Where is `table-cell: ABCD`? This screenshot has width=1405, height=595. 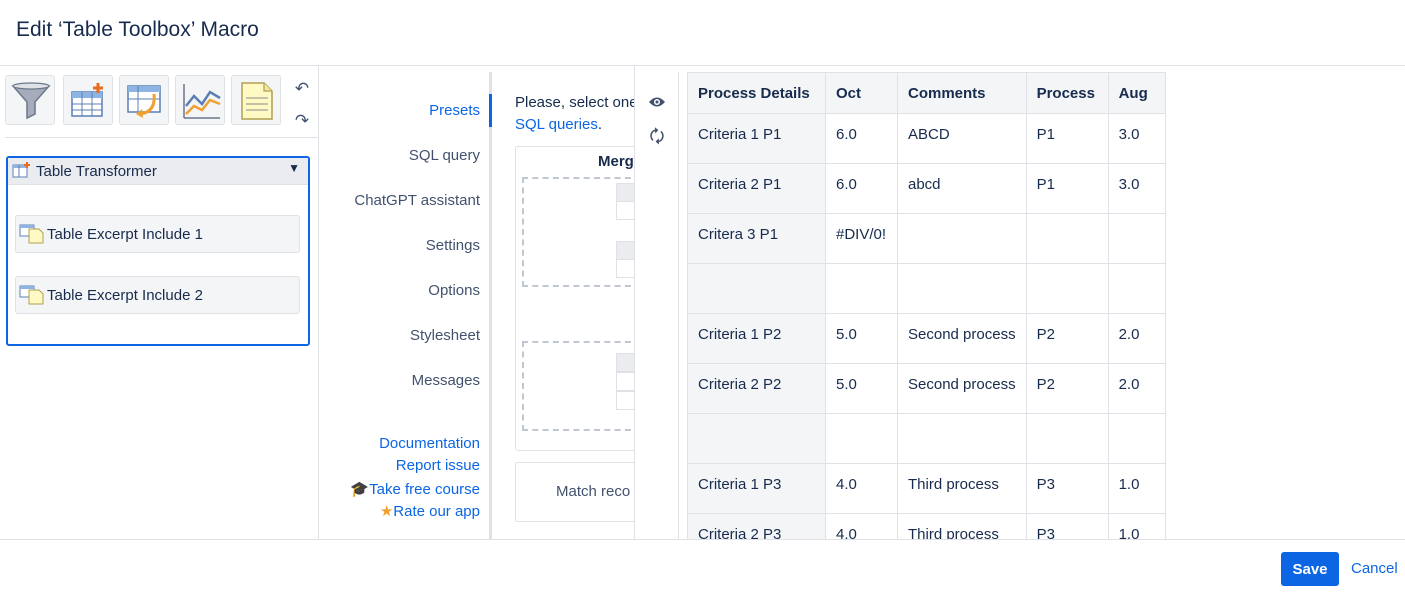
table-cell: ABCD is located at coordinates (962, 138).